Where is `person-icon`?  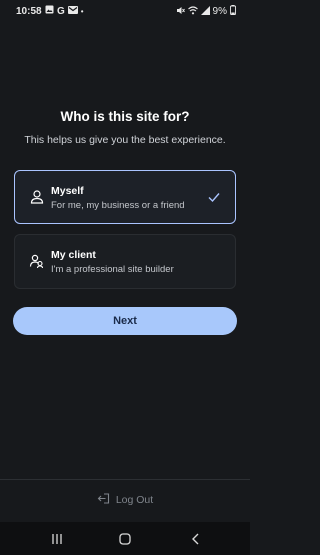
person-icon is located at coordinates (37, 197).